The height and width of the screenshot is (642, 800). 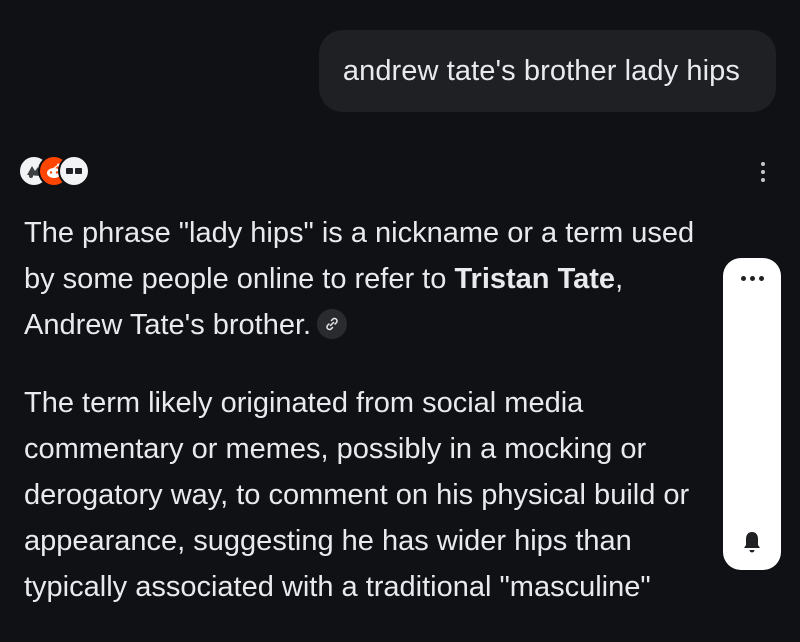 What do you see at coordinates (535, 279) in the screenshot?
I see `answer-bold-name: Tristan Tate` at bounding box center [535, 279].